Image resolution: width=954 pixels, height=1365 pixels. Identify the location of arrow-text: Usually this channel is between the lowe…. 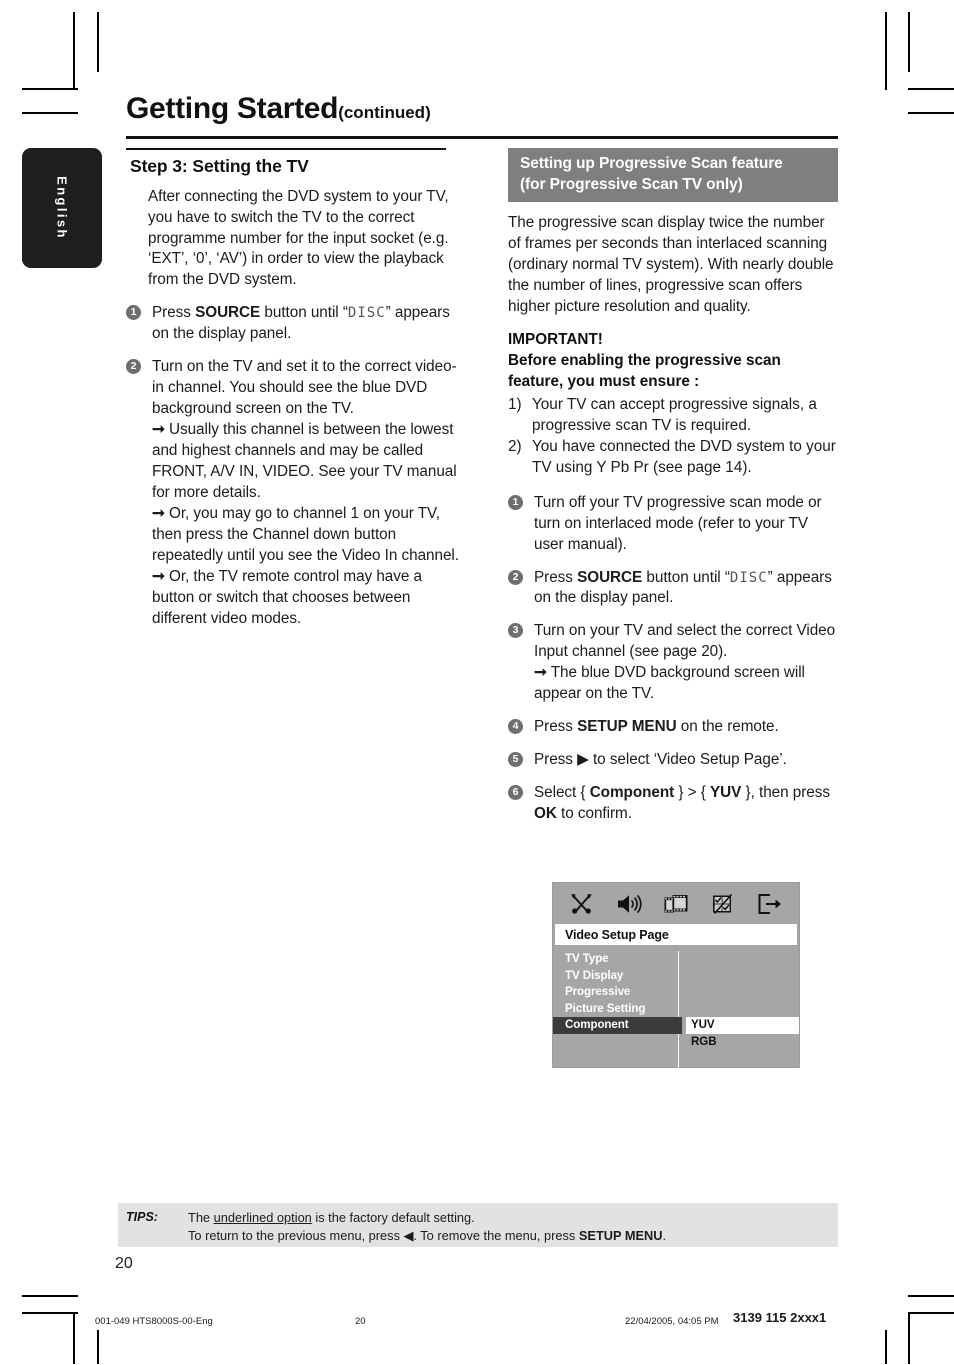
(304, 461).